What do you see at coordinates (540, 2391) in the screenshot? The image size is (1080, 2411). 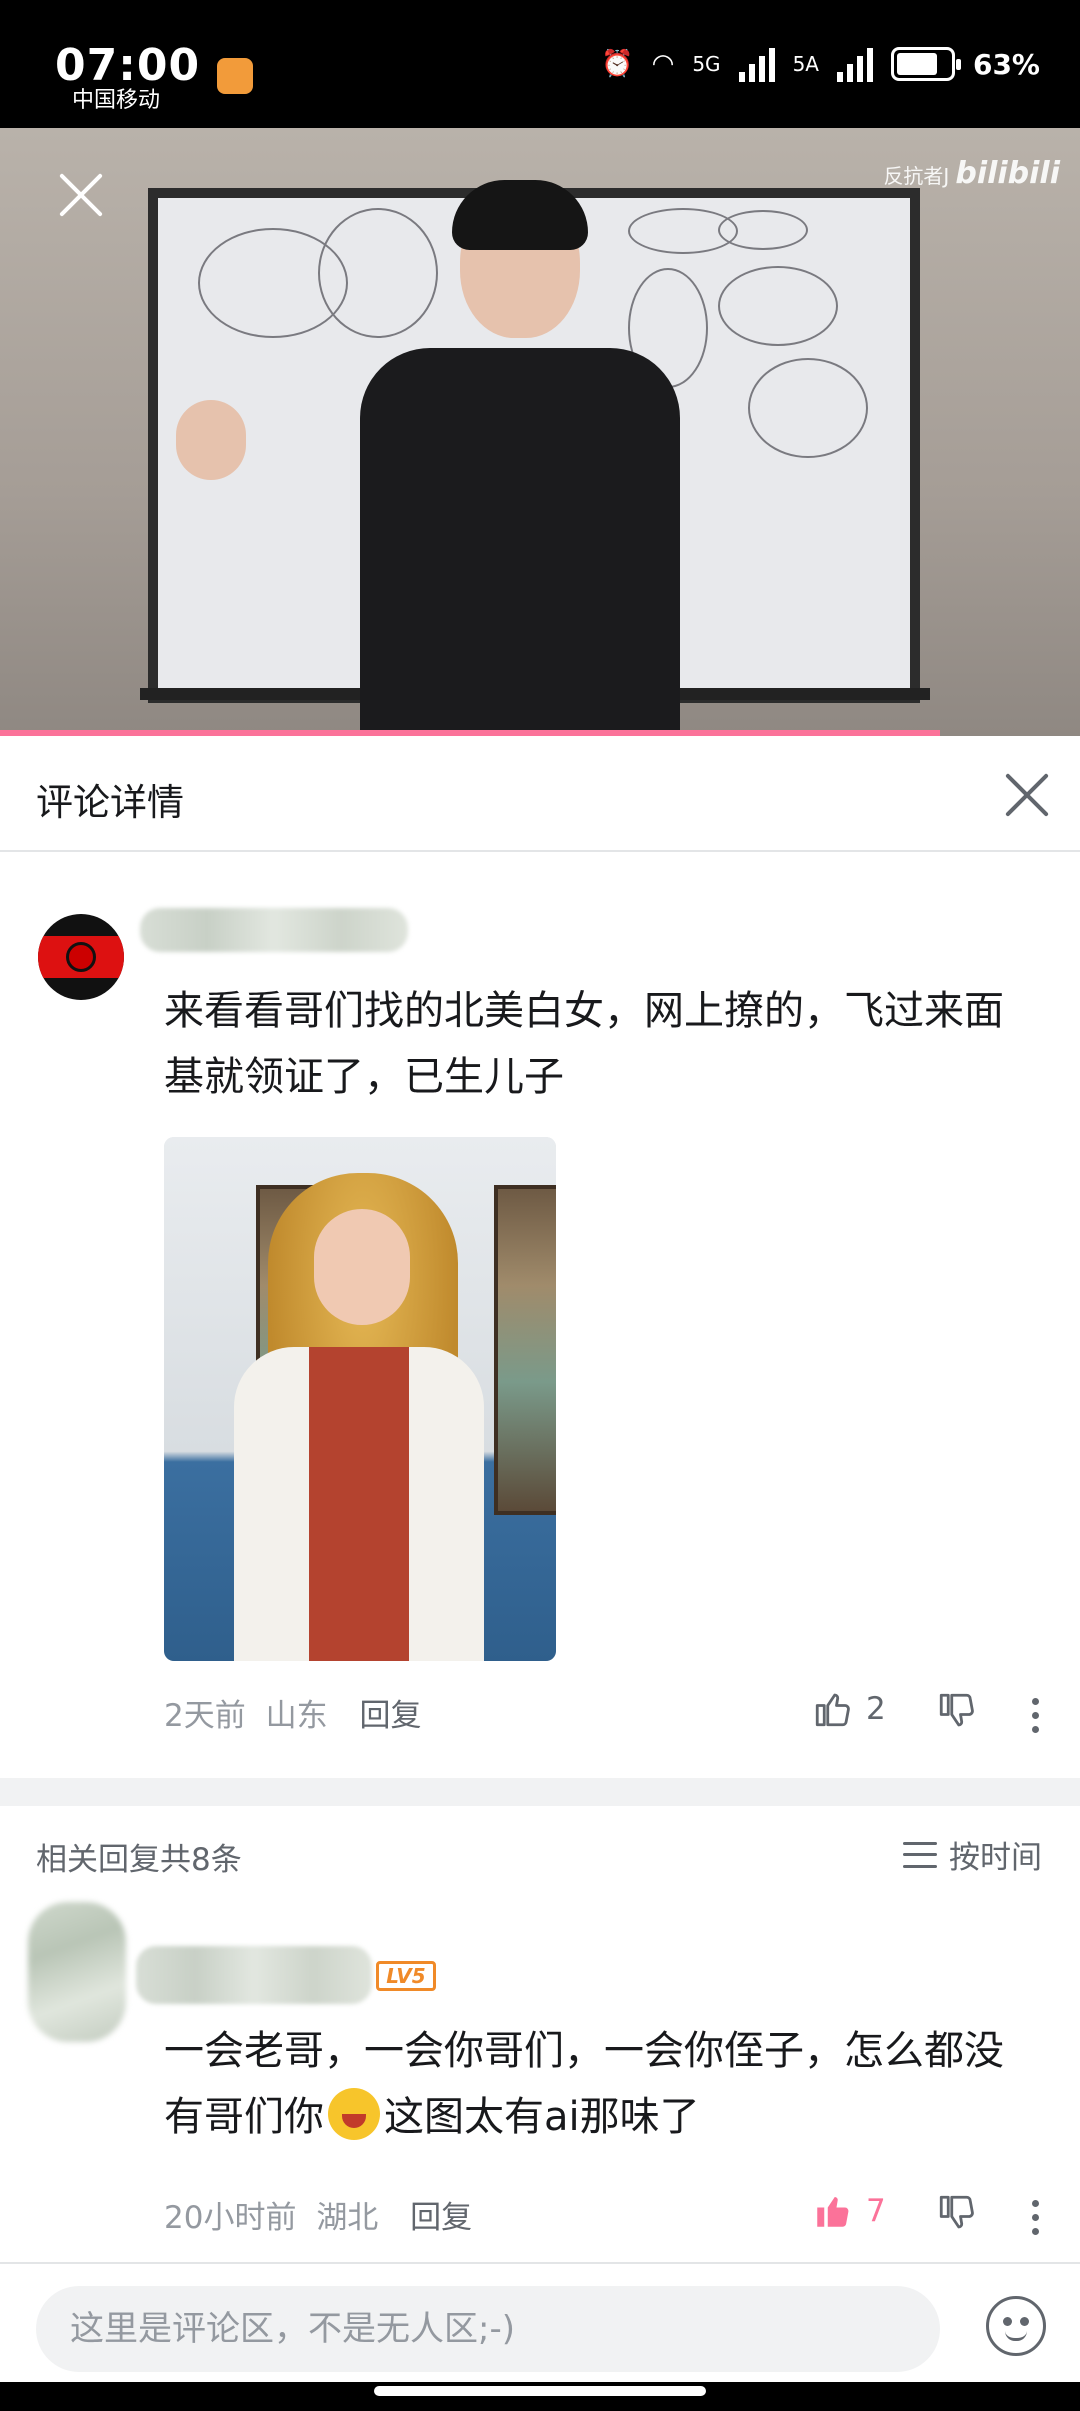 I see `home-indicator` at bounding box center [540, 2391].